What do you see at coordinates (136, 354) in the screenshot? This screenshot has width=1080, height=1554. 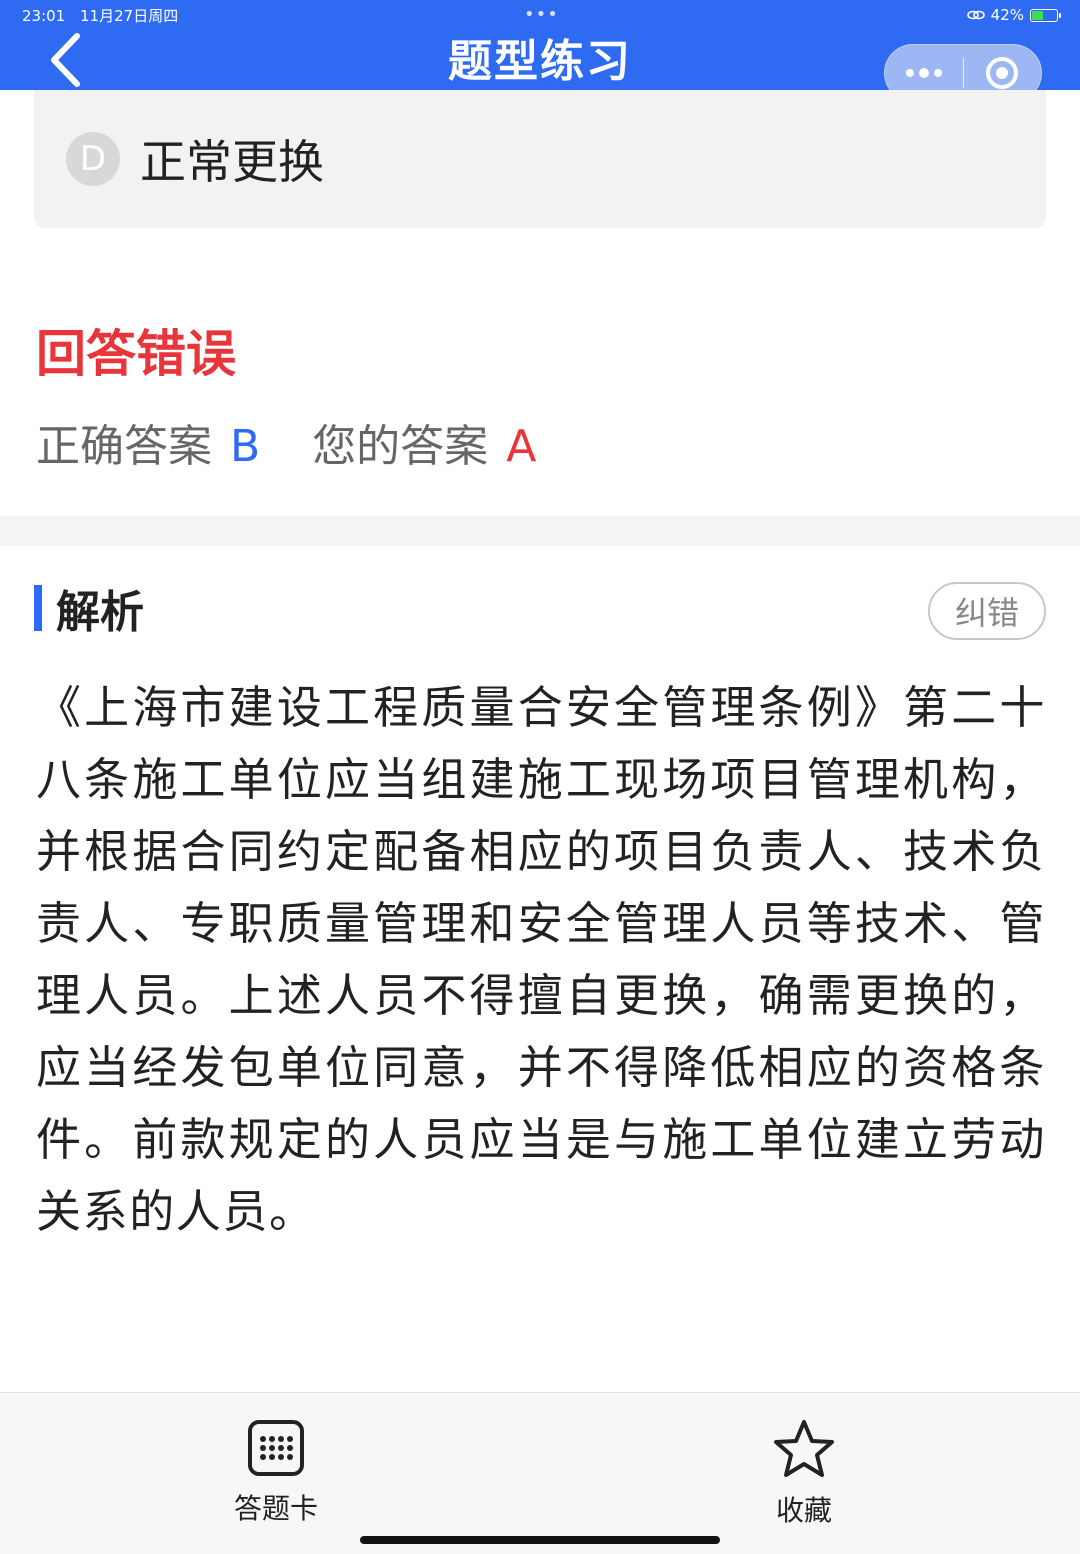 I see `result-status: 回答错误` at bounding box center [136, 354].